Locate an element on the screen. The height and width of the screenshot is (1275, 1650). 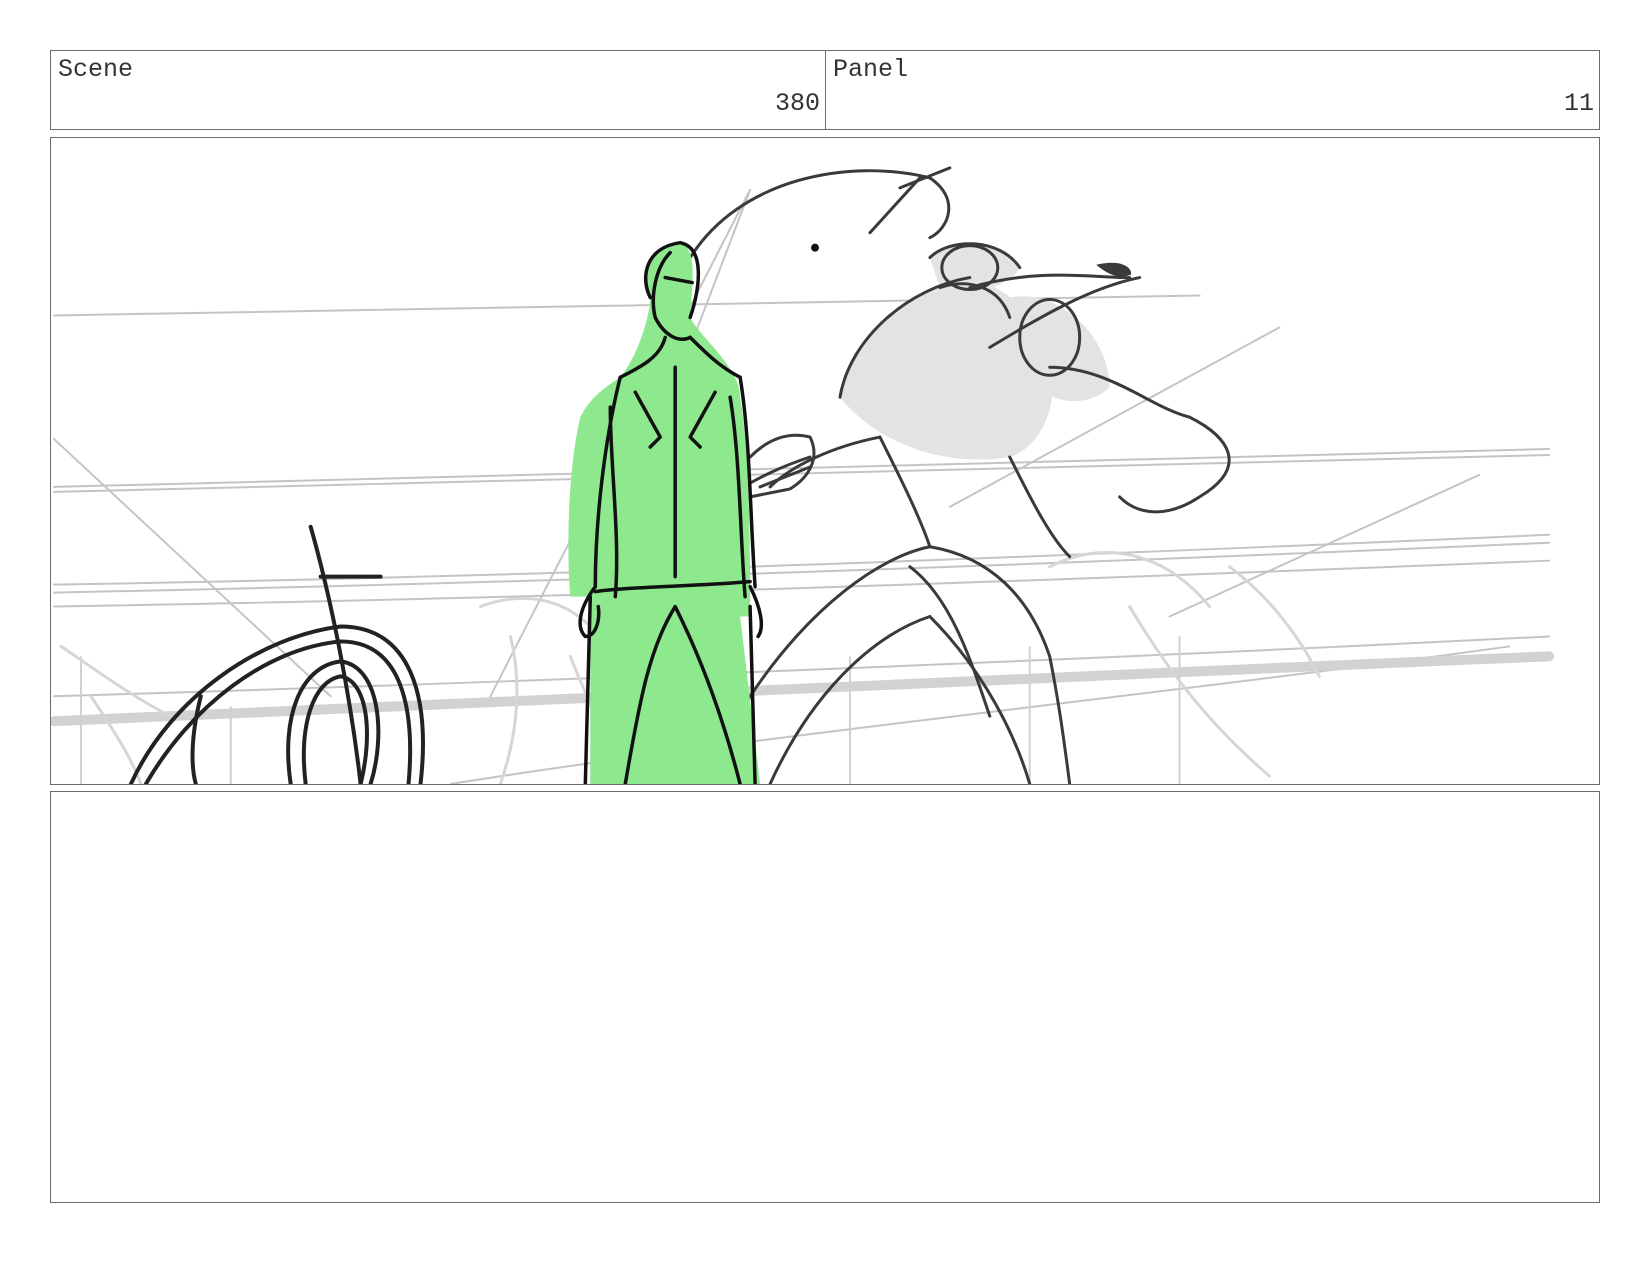
scene-cell: Scene 380 is located at coordinates (438, 90).